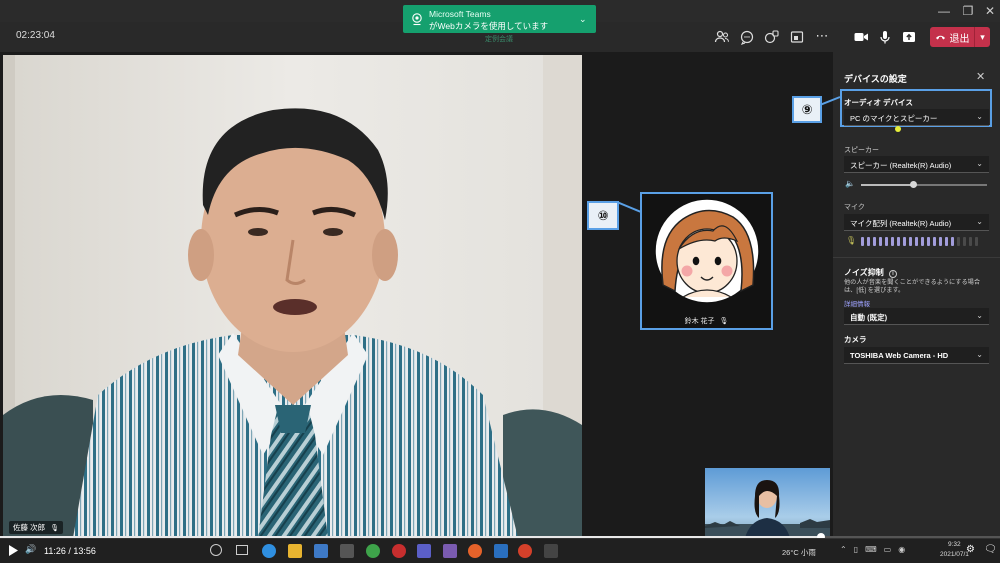 The height and width of the screenshot is (563, 1000). What do you see at coordinates (295, 551) in the screenshot?
I see `file-explorer-icon` at bounding box center [295, 551].